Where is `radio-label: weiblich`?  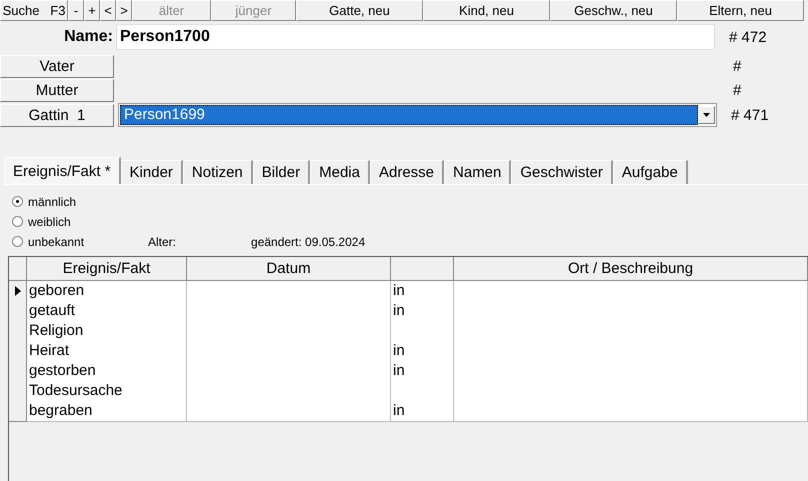
radio-label: weiblich is located at coordinates (50, 221).